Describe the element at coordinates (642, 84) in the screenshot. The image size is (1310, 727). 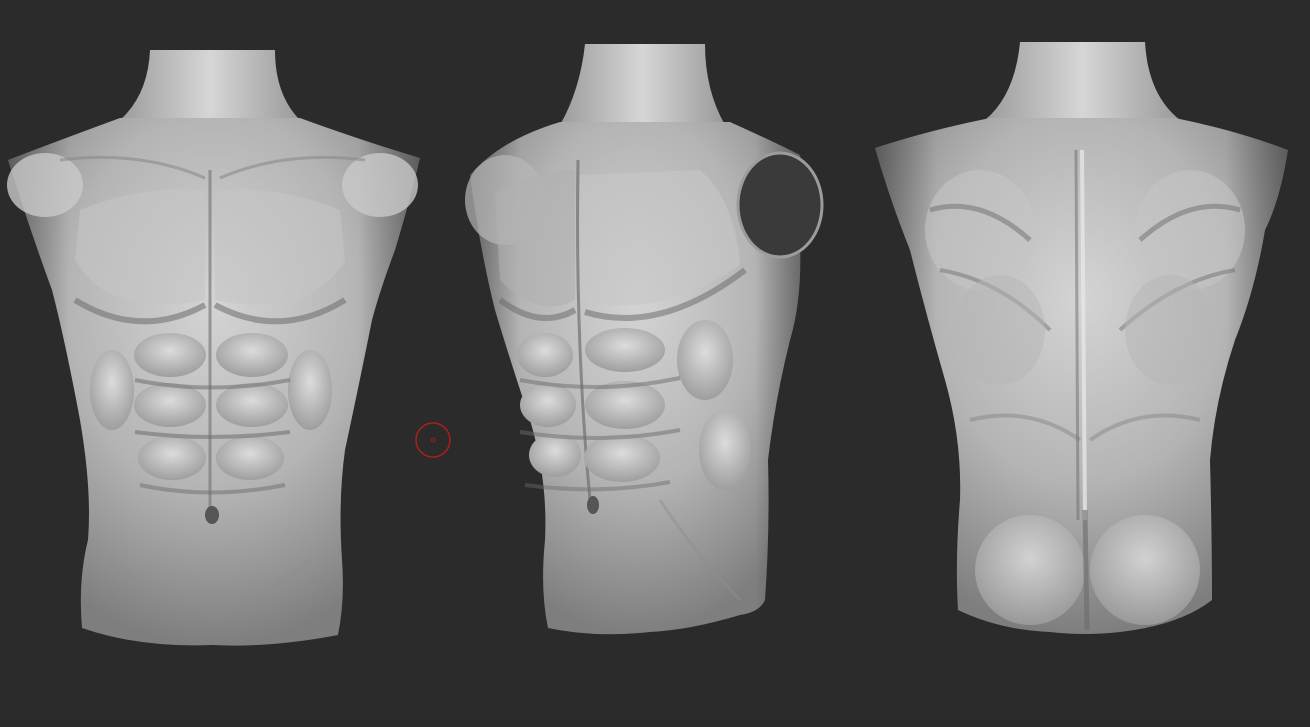
I see `tq-neck` at that location.